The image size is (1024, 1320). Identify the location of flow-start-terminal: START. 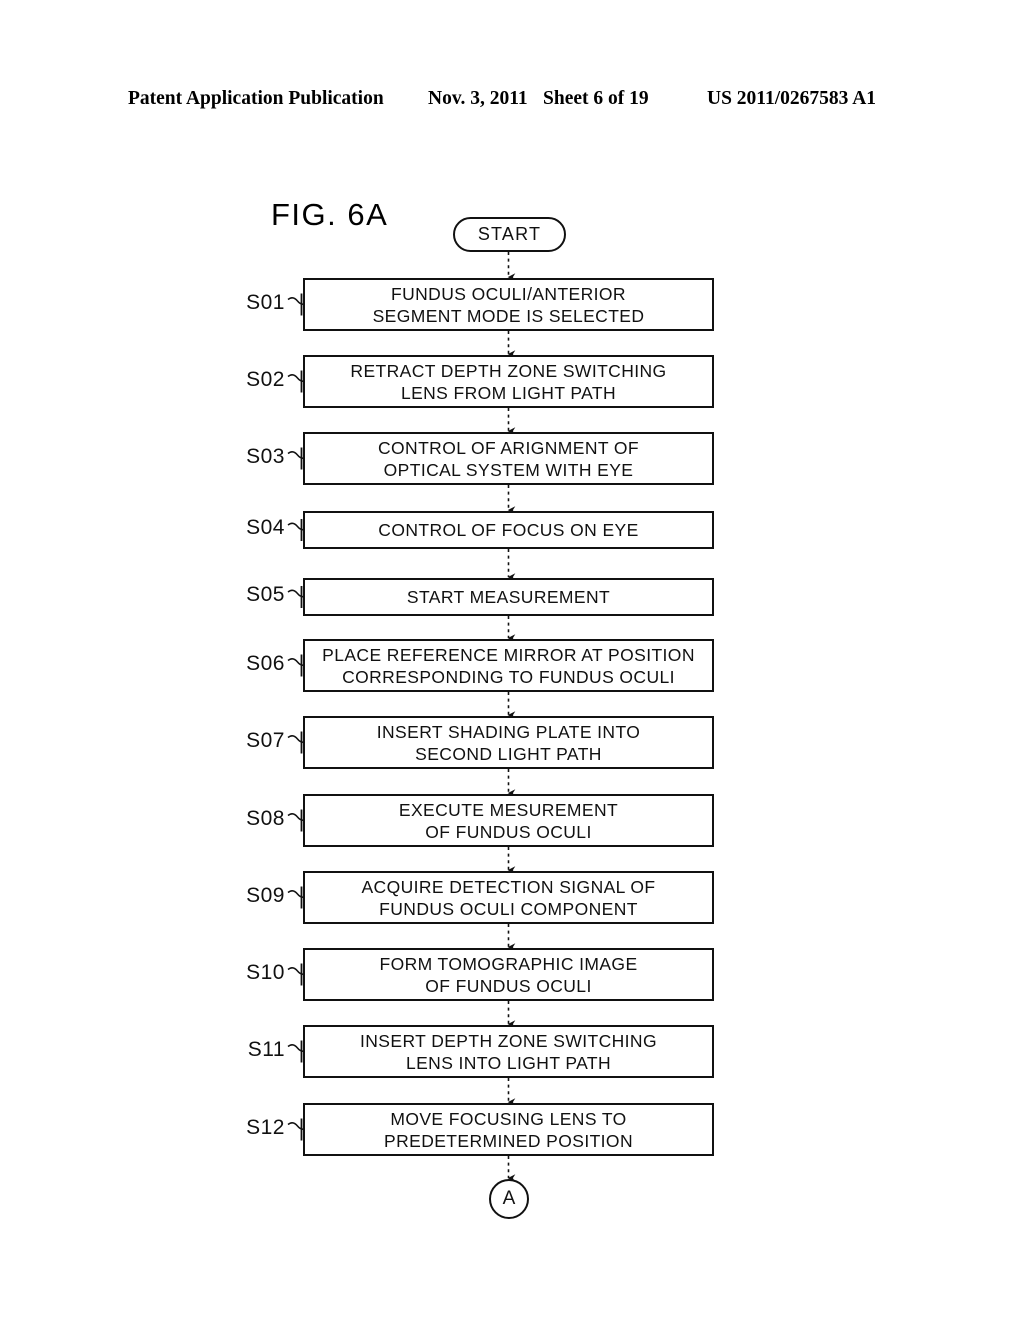
(509, 234).